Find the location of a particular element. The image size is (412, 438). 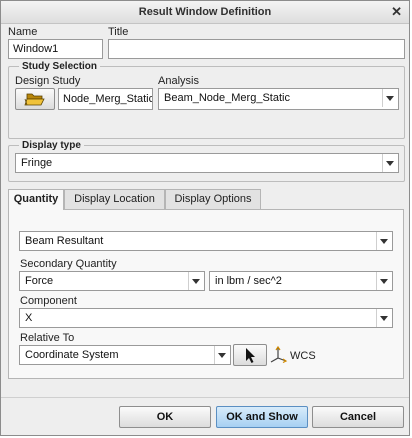

cursor-arrow-icon is located at coordinates (250, 355).